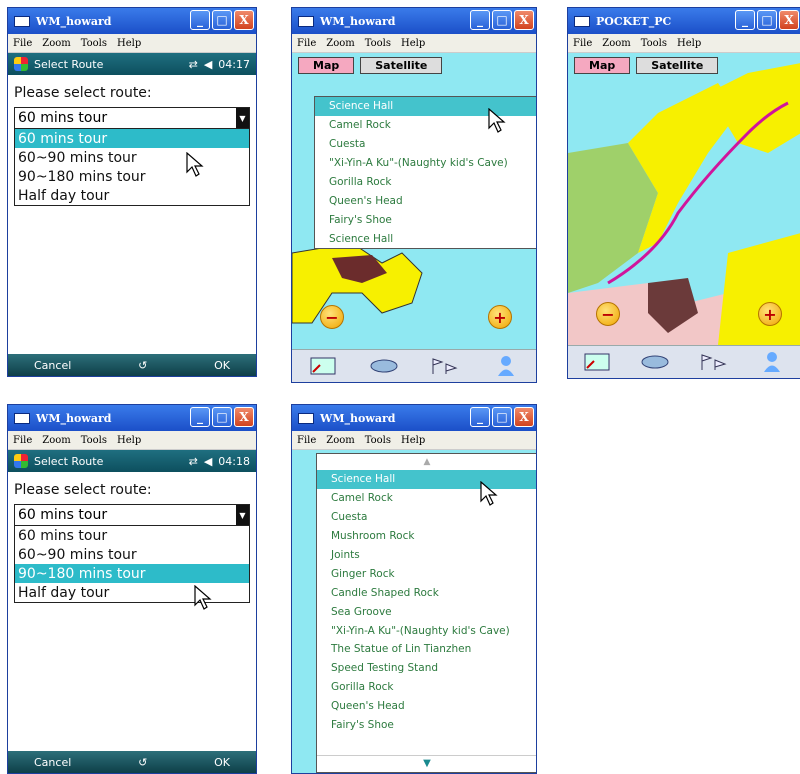 This screenshot has height=774, width=800. I want to click on poi-item: Speed Testing Stand, so click(426, 668).